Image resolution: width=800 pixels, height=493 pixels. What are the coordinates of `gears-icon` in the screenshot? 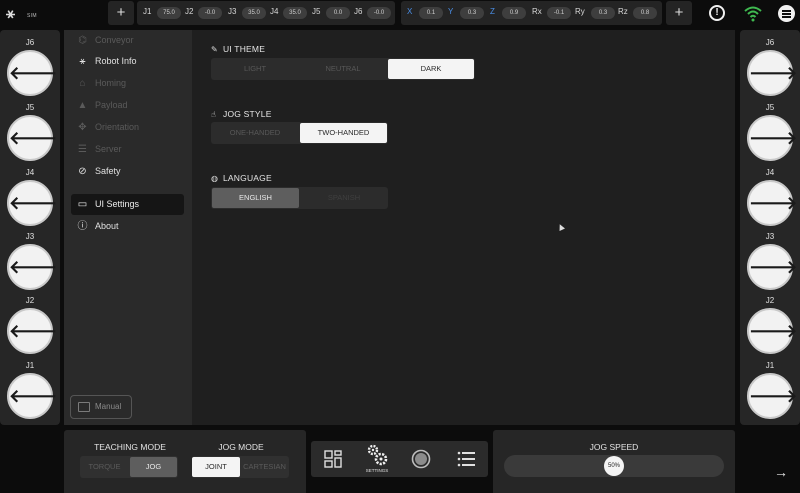 It's located at (377, 455).